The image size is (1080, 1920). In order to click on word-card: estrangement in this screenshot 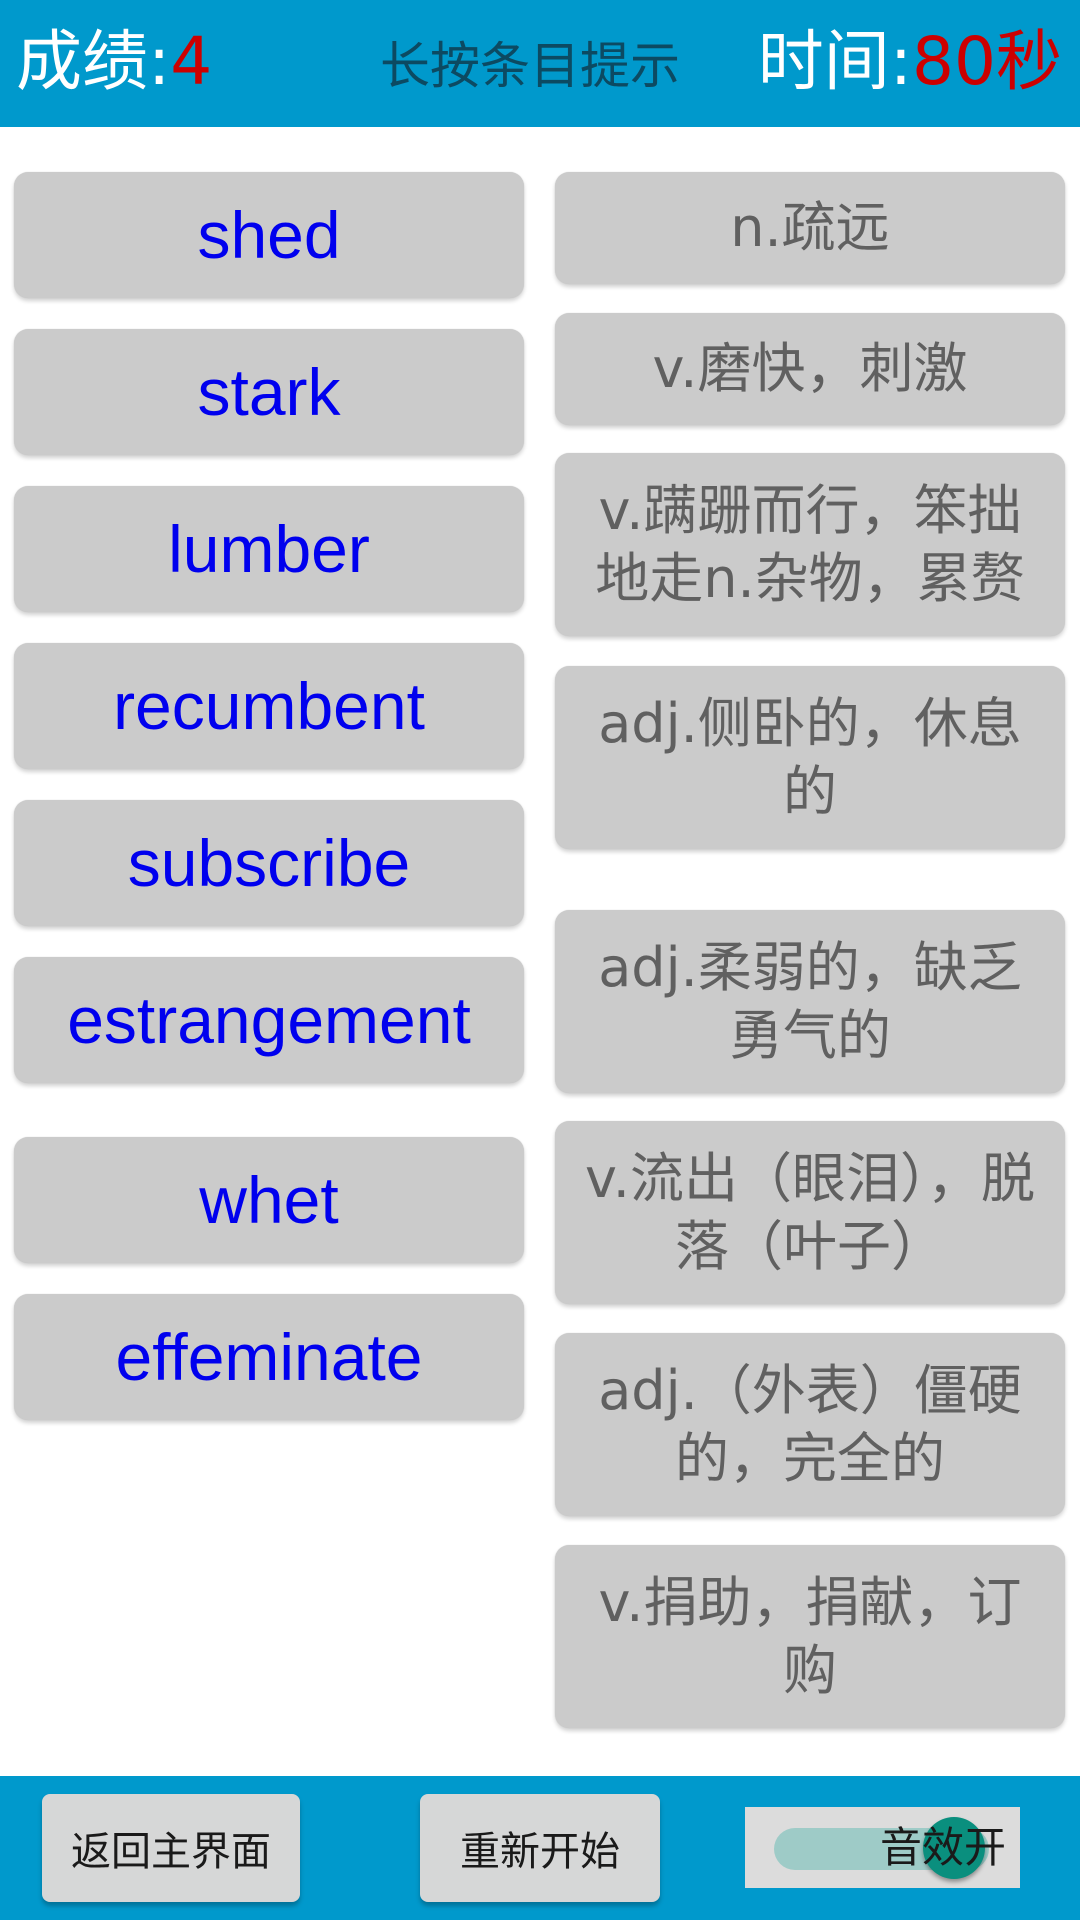, I will do `click(269, 1020)`.